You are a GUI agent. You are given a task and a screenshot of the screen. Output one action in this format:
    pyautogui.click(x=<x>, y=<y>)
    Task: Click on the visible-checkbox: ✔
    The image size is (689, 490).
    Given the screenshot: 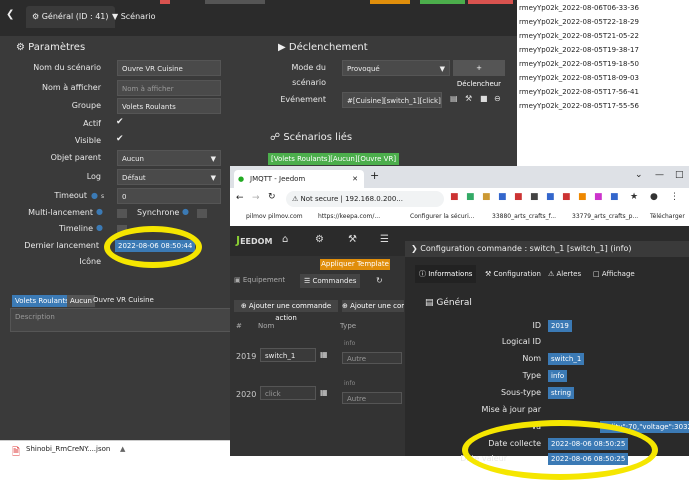 What is the action you would take?
    pyautogui.click(x=120, y=139)
    